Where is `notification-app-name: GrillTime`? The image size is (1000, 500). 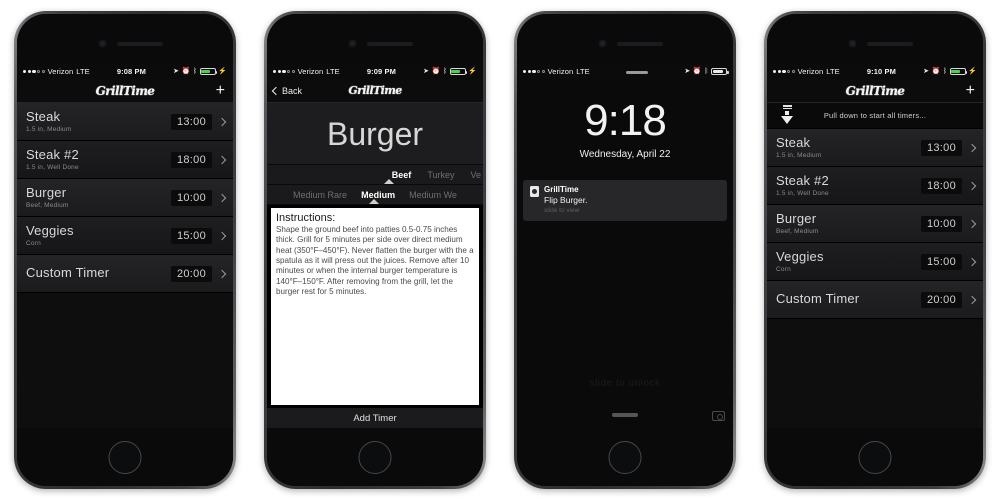 notification-app-name: GrillTime is located at coordinates (561, 189).